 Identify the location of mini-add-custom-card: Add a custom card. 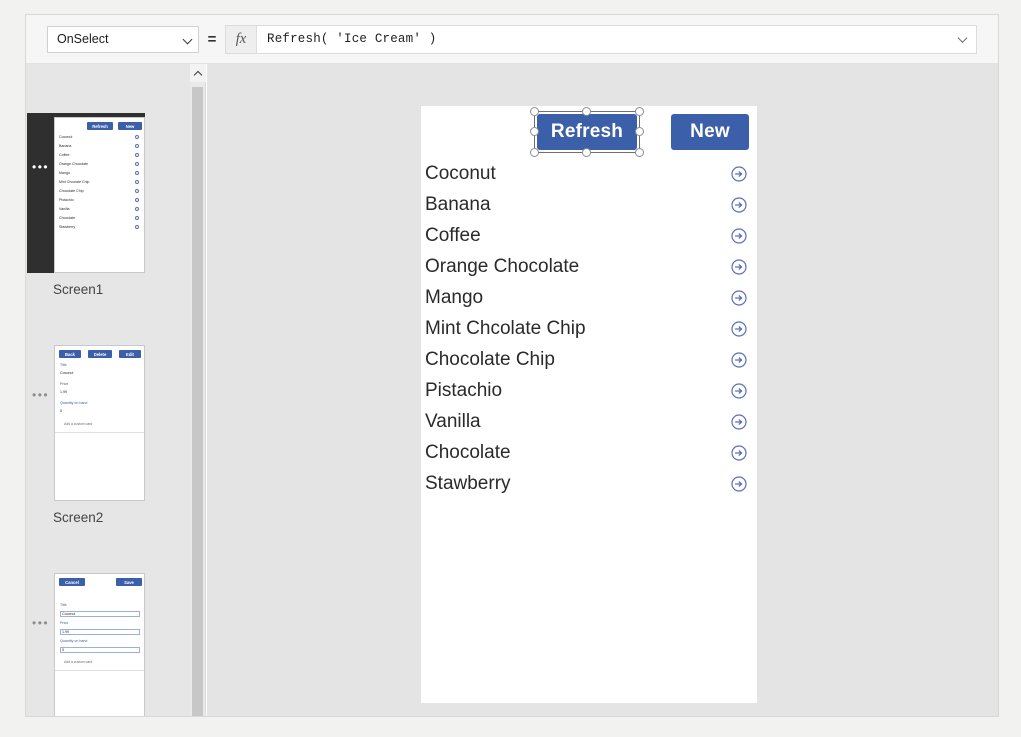
(78, 424).